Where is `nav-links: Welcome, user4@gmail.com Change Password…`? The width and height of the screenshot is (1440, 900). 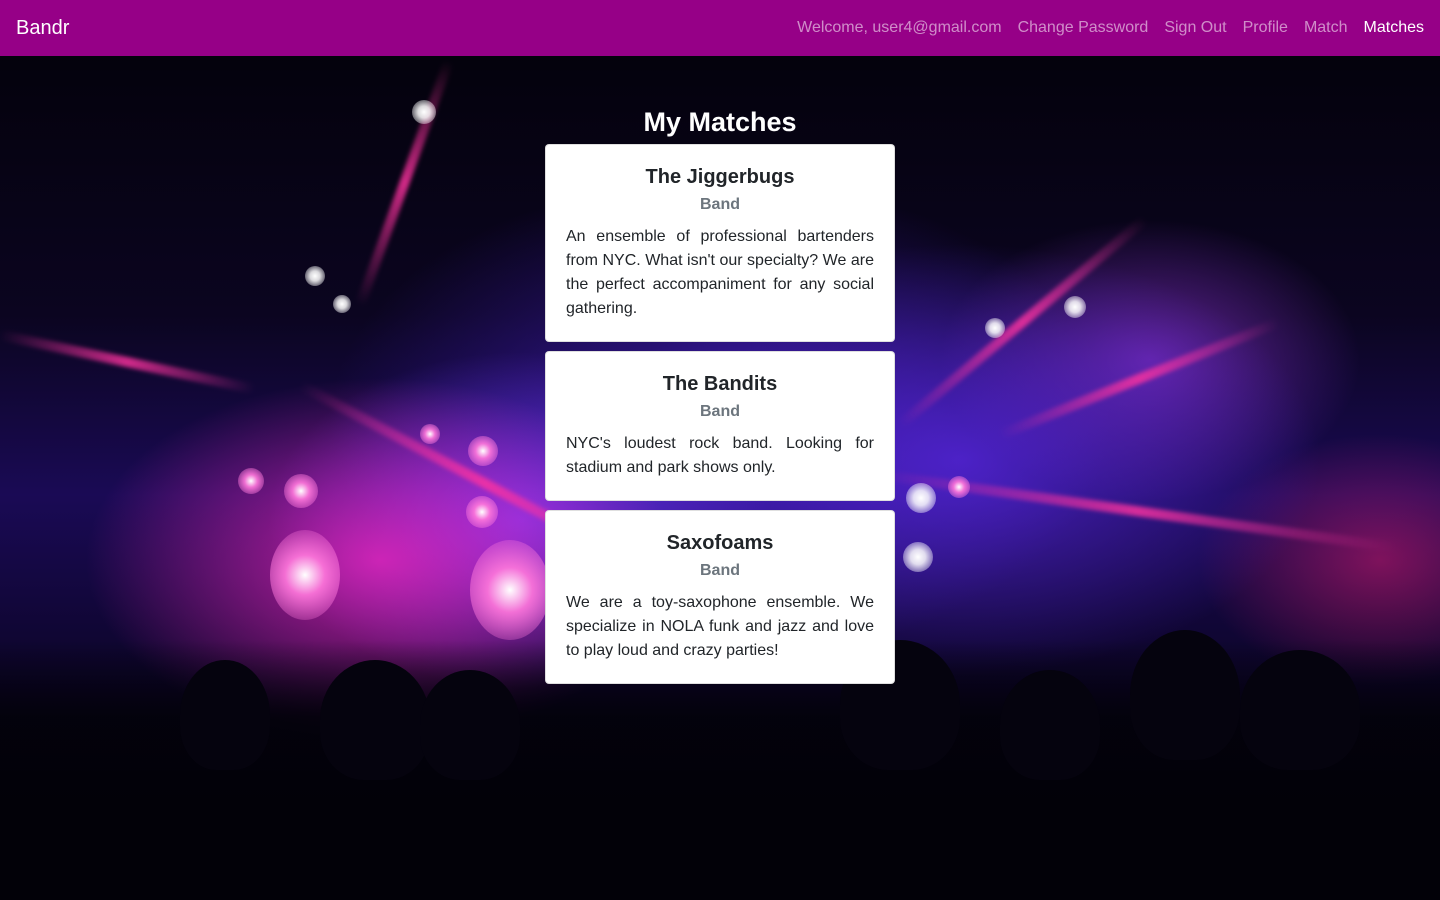
nav-links: Welcome, user4@gmail.com Change Password… is located at coordinates (1102, 28).